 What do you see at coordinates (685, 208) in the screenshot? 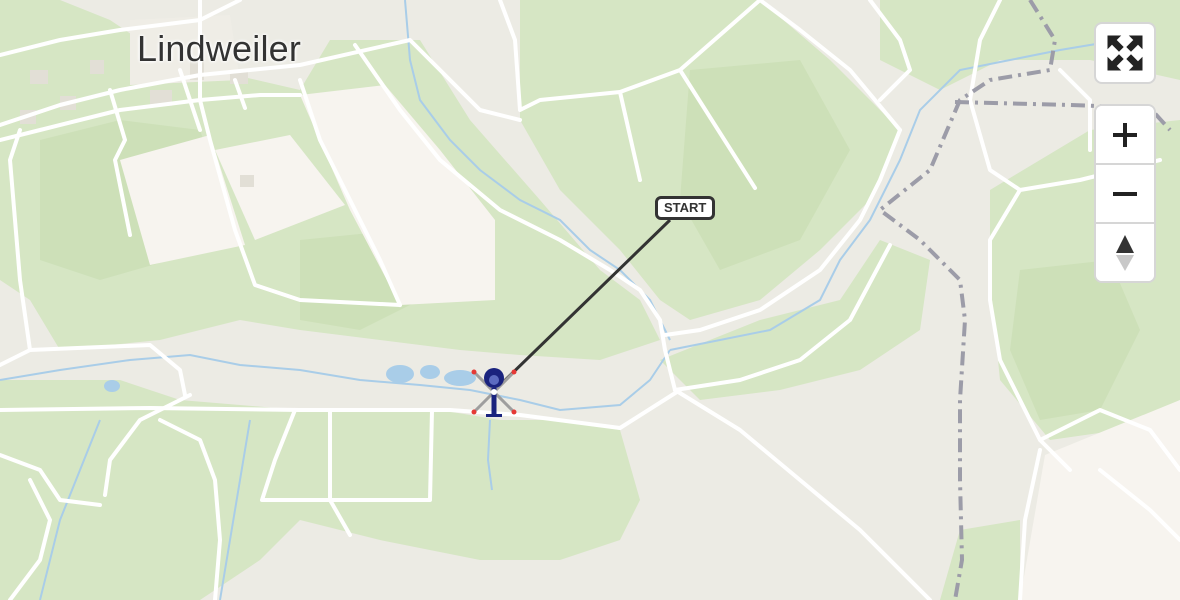
I see `route-start-marker: START` at bounding box center [685, 208].